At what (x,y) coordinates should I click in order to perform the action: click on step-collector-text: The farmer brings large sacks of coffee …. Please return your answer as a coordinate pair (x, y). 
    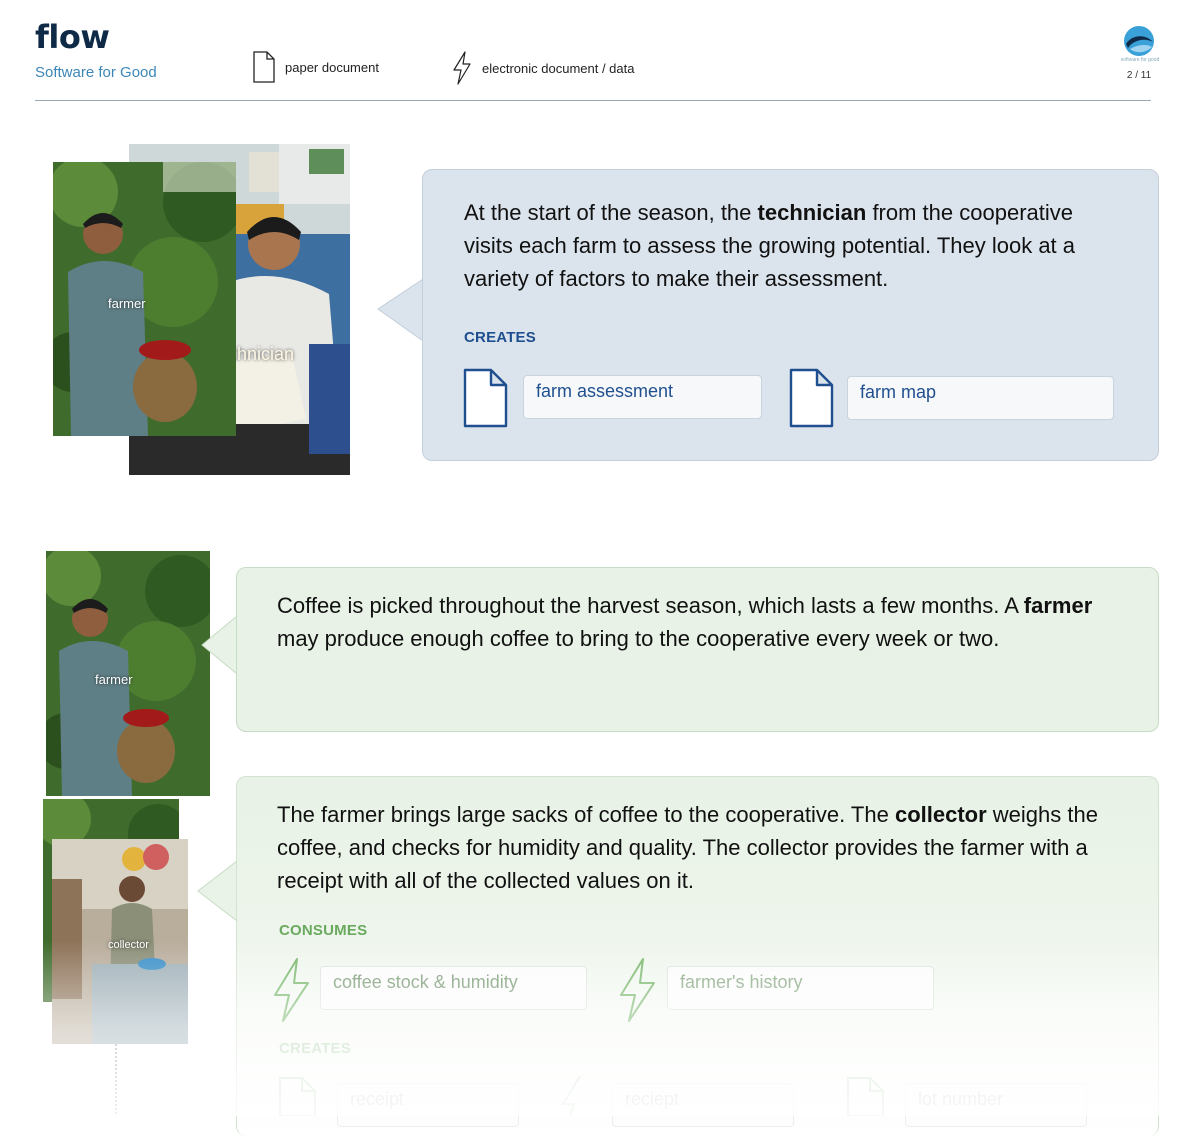
    Looking at the image, I should click on (687, 847).